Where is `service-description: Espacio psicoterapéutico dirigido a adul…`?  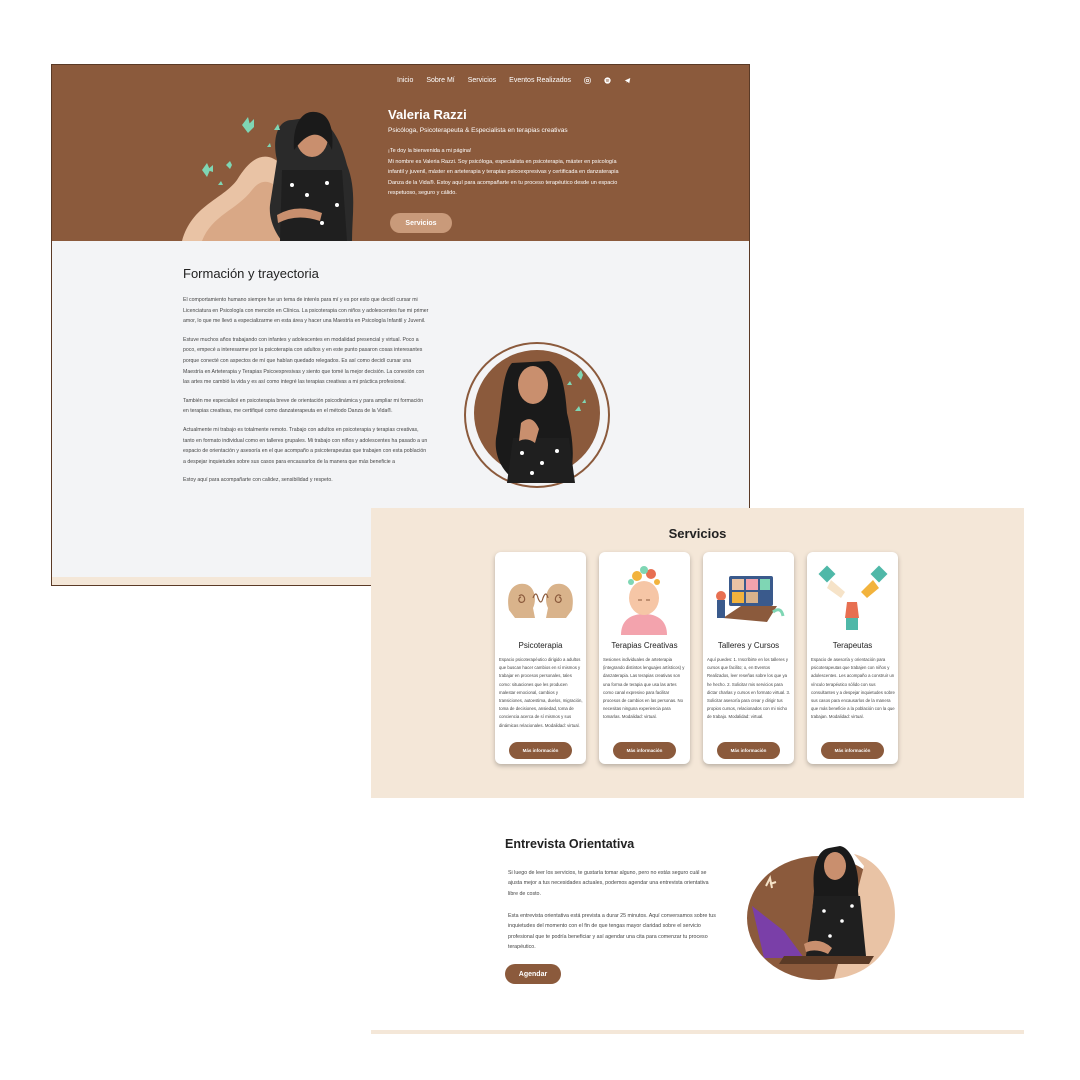
service-description: Espacio psicoterapéutico dirigido a adul… is located at coordinates (541, 692).